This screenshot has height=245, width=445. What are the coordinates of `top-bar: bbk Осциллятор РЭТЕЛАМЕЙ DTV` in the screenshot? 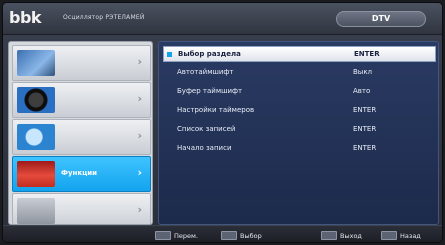 It's located at (222, 19).